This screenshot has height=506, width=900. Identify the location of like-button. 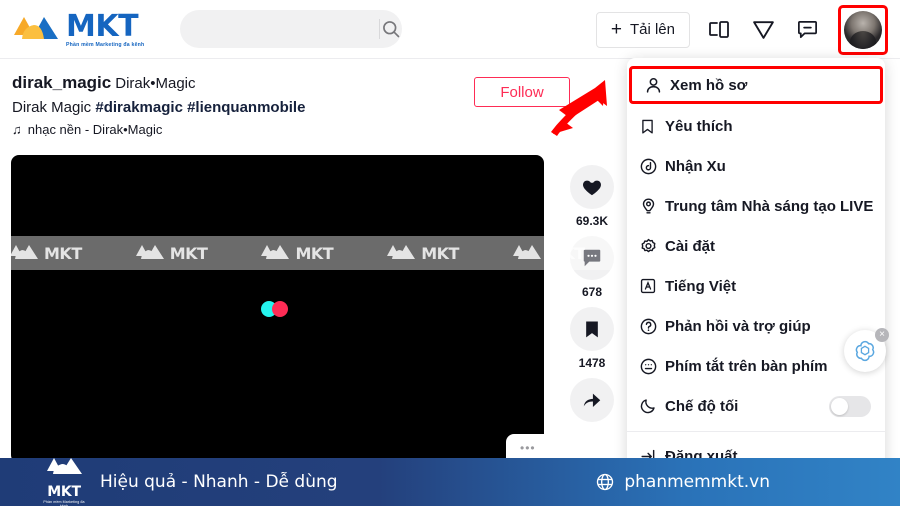
(592, 187).